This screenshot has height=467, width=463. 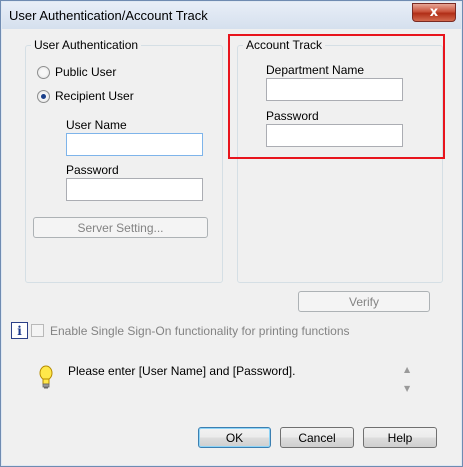 What do you see at coordinates (96, 125) in the screenshot?
I see `user-name-label: User Name` at bounding box center [96, 125].